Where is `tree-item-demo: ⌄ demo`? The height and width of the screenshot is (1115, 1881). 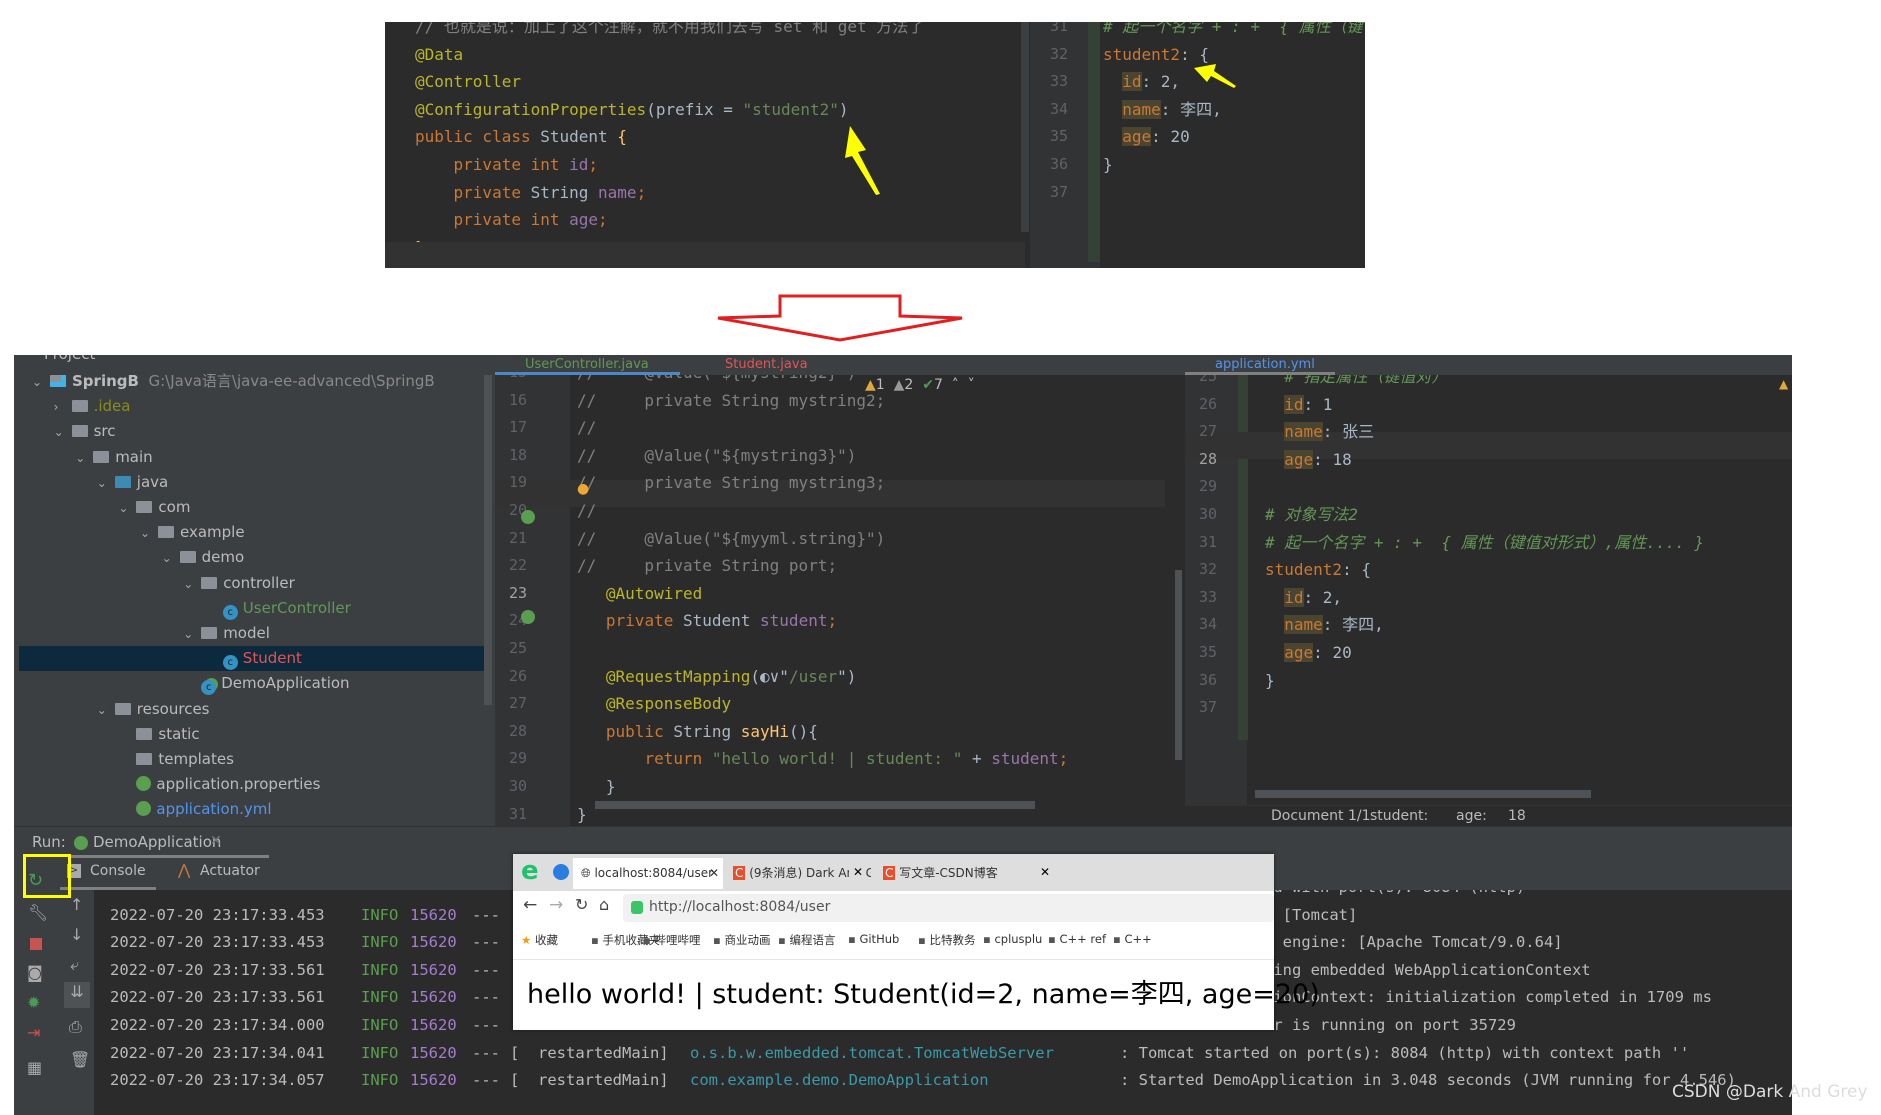
tree-item-demo: ⌄ demo is located at coordinates (203, 557).